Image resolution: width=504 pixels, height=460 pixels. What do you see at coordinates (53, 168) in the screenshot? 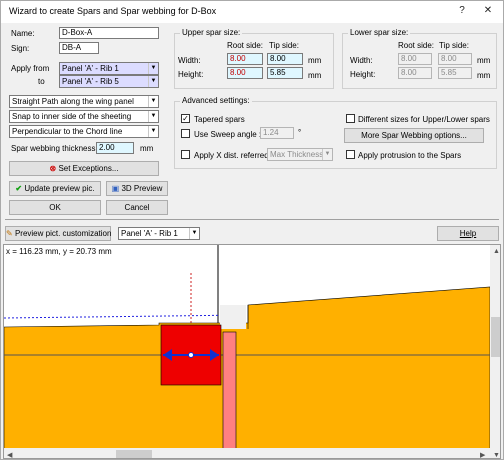
I see `no-entry-icon: ⊗` at bounding box center [53, 168].